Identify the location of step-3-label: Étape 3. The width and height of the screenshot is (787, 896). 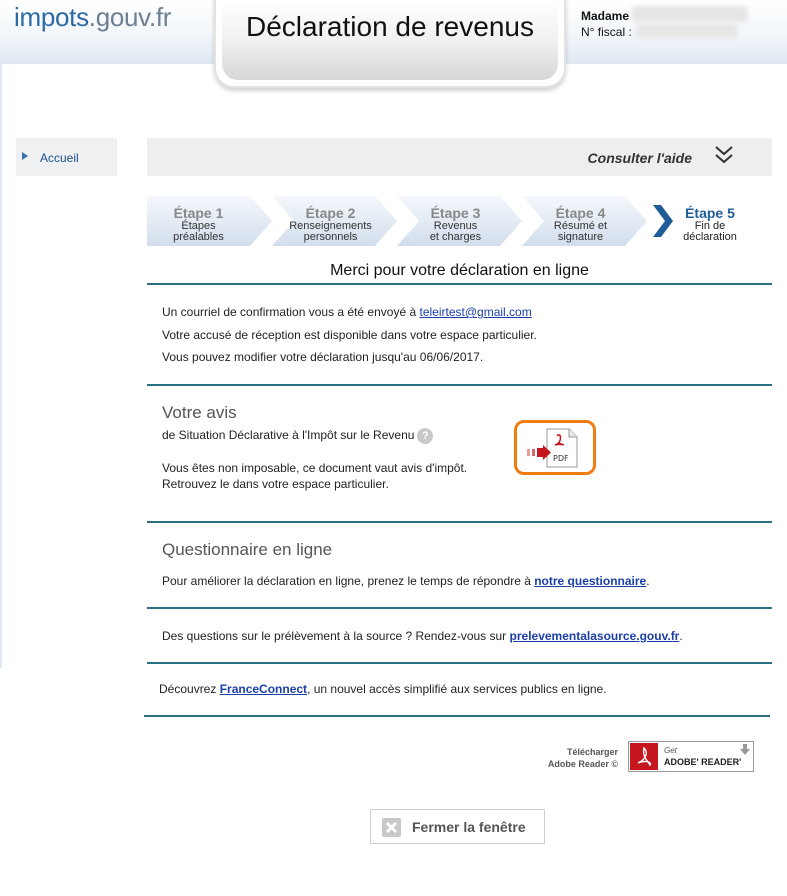
(455, 213).